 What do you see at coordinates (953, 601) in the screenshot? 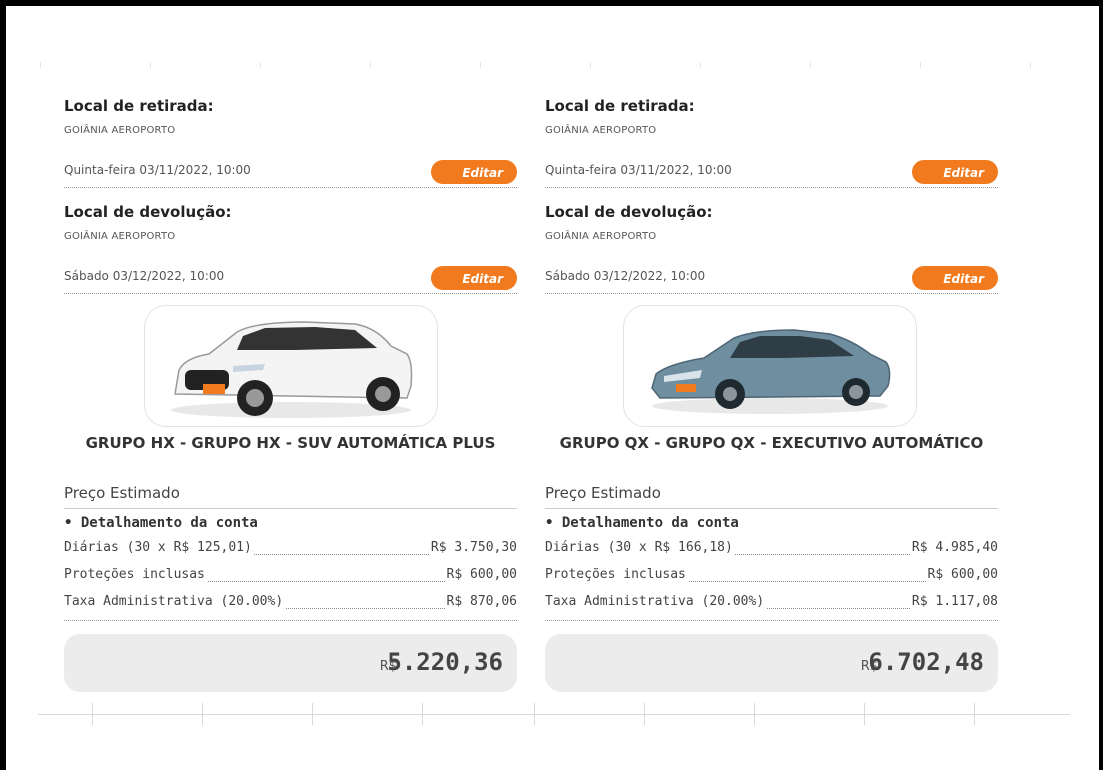
I see `line-item-amount: R$ 1.117,08` at bounding box center [953, 601].